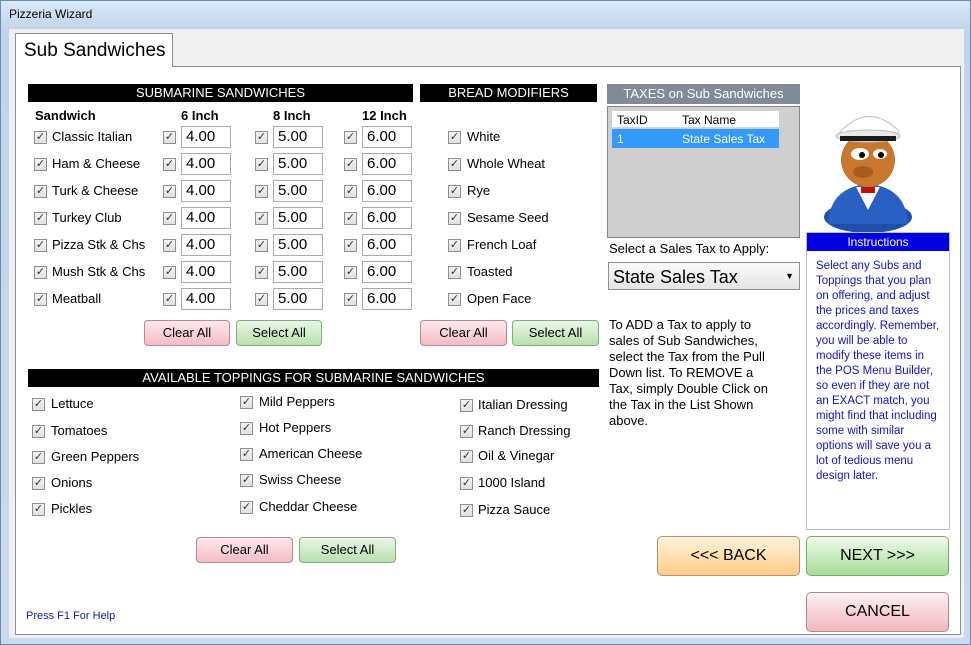  Describe the element at coordinates (877, 612) in the screenshot. I see `cancel-button: CANCEL` at that location.